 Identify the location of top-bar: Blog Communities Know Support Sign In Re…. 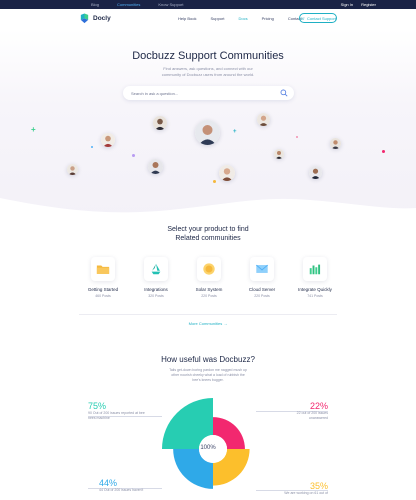
(208, 4).